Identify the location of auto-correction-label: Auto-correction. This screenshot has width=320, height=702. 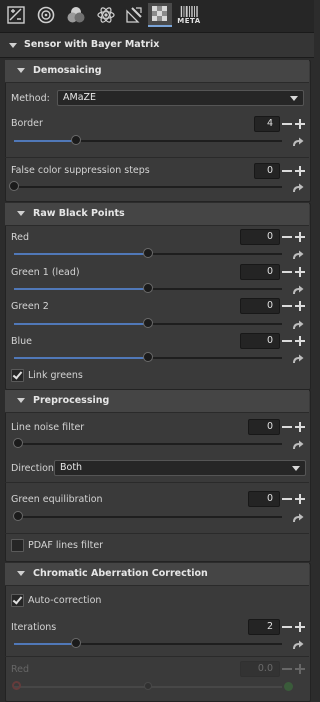
(65, 600).